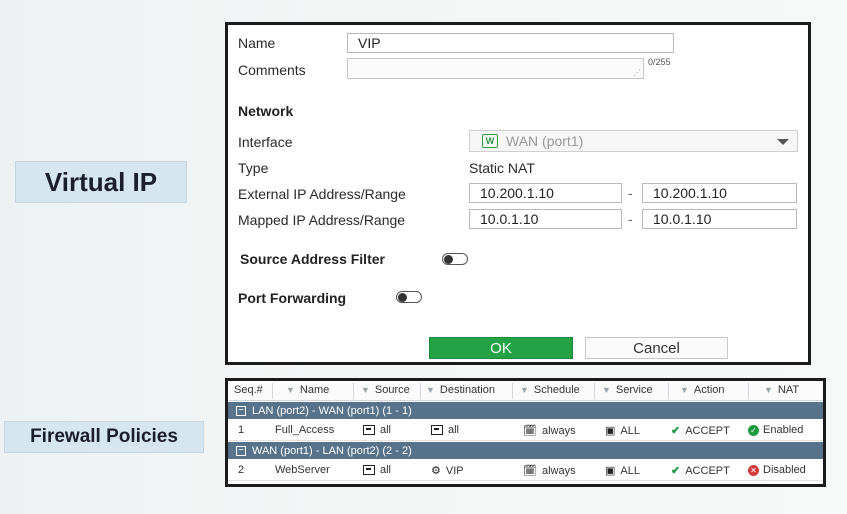 The width and height of the screenshot is (847, 514). What do you see at coordinates (719, 193) in the screenshot?
I see `external-ip-end-input: 10.200.1.10` at bounding box center [719, 193].